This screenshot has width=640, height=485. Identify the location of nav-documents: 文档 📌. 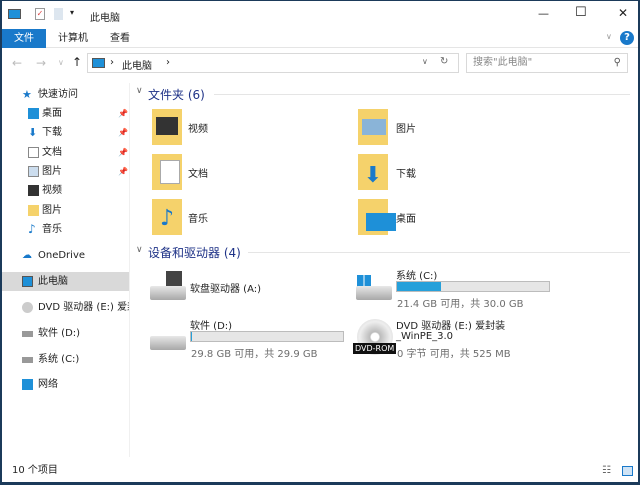
(65, 152).